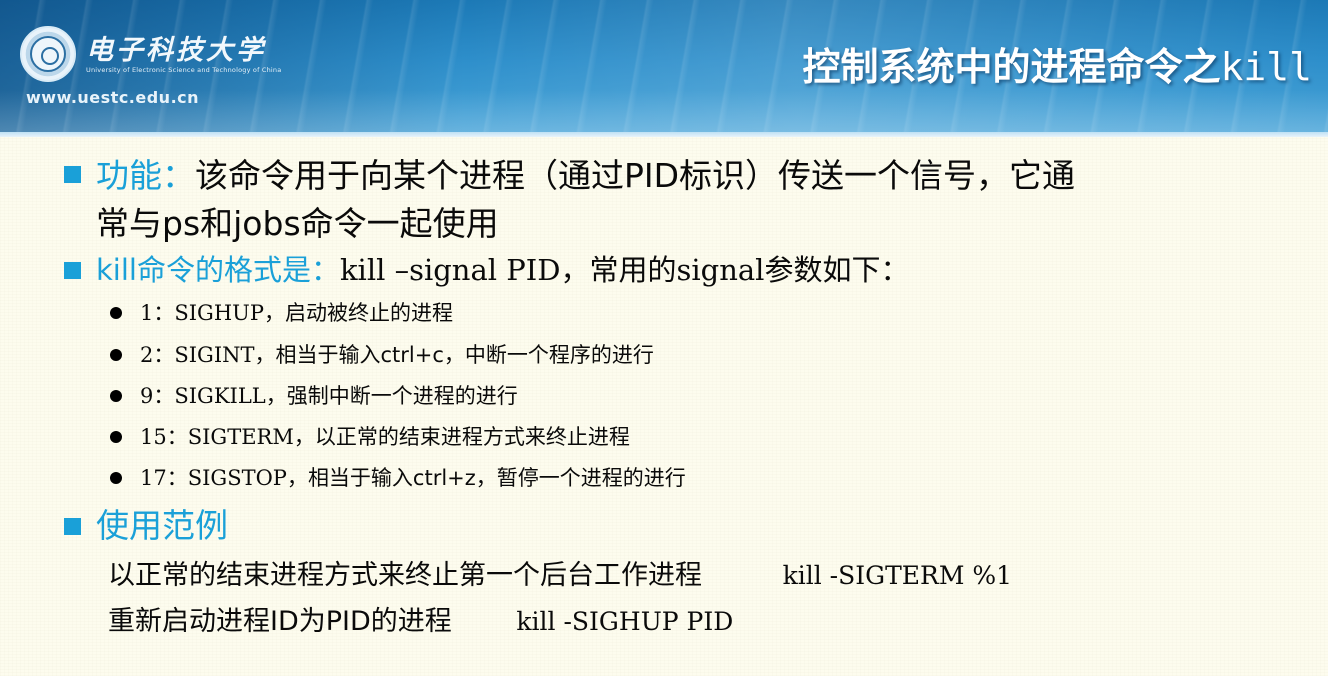 Image resolution: width=1328 pixels, height=676 pixels. Describe the element at coordinates (635, 175) in the screenshot. I see `function-text-1: 该命令用于向某个进程（通过PID标识）传送一个信号，它通` at that location.